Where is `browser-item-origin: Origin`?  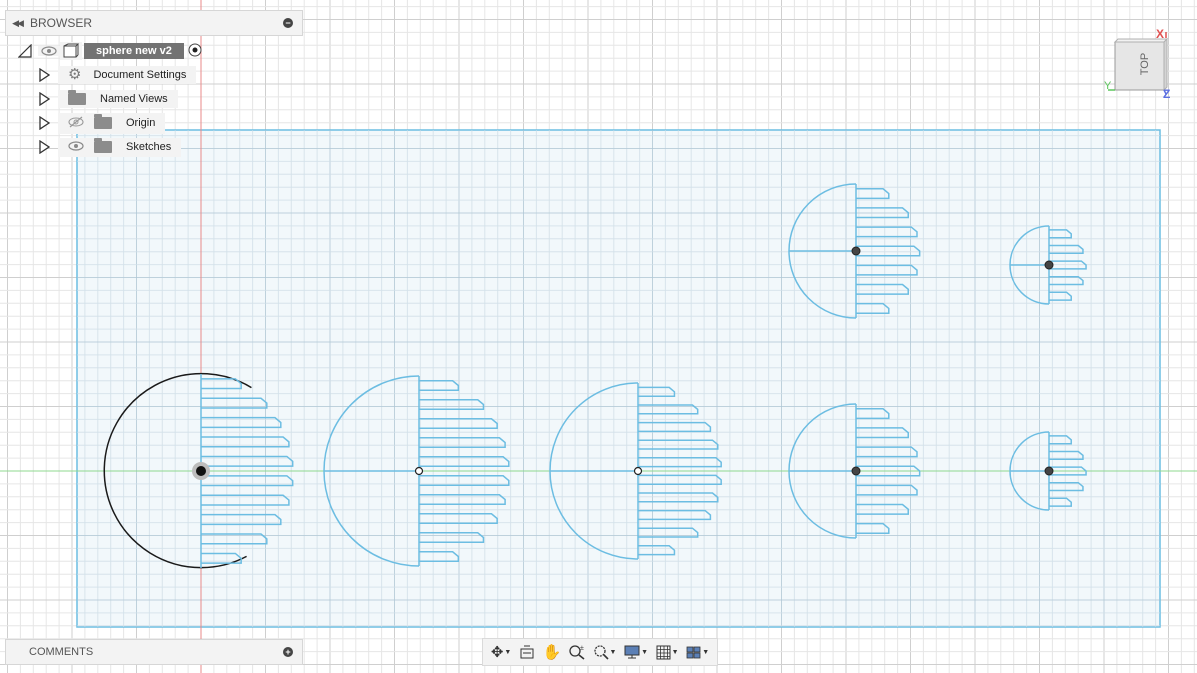
browser-item-origin: Origin is located at coordinates (102, 123).